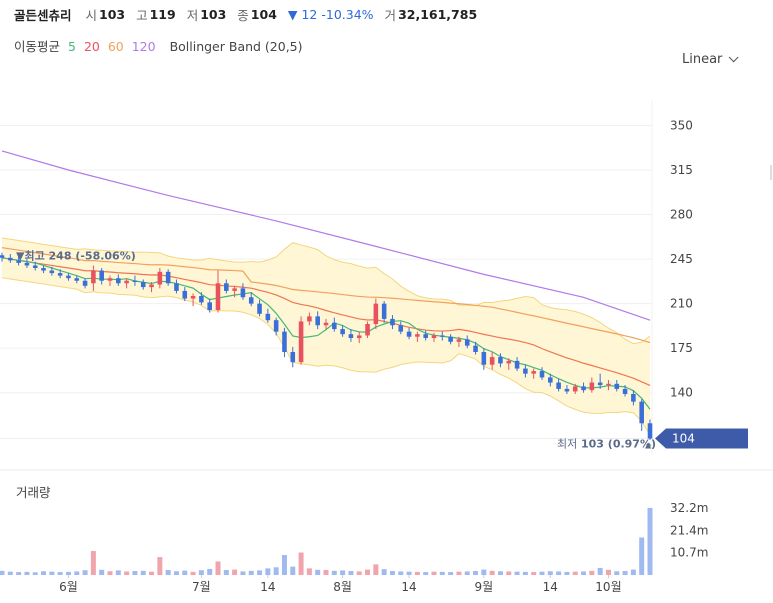 Image resolution: width=773 pixels, height=603 pixels. What do you see at coordinates (648, 445) in the screenshot?
I see `low-annotation-arrow: ▲` at bounding box center [648, 445].